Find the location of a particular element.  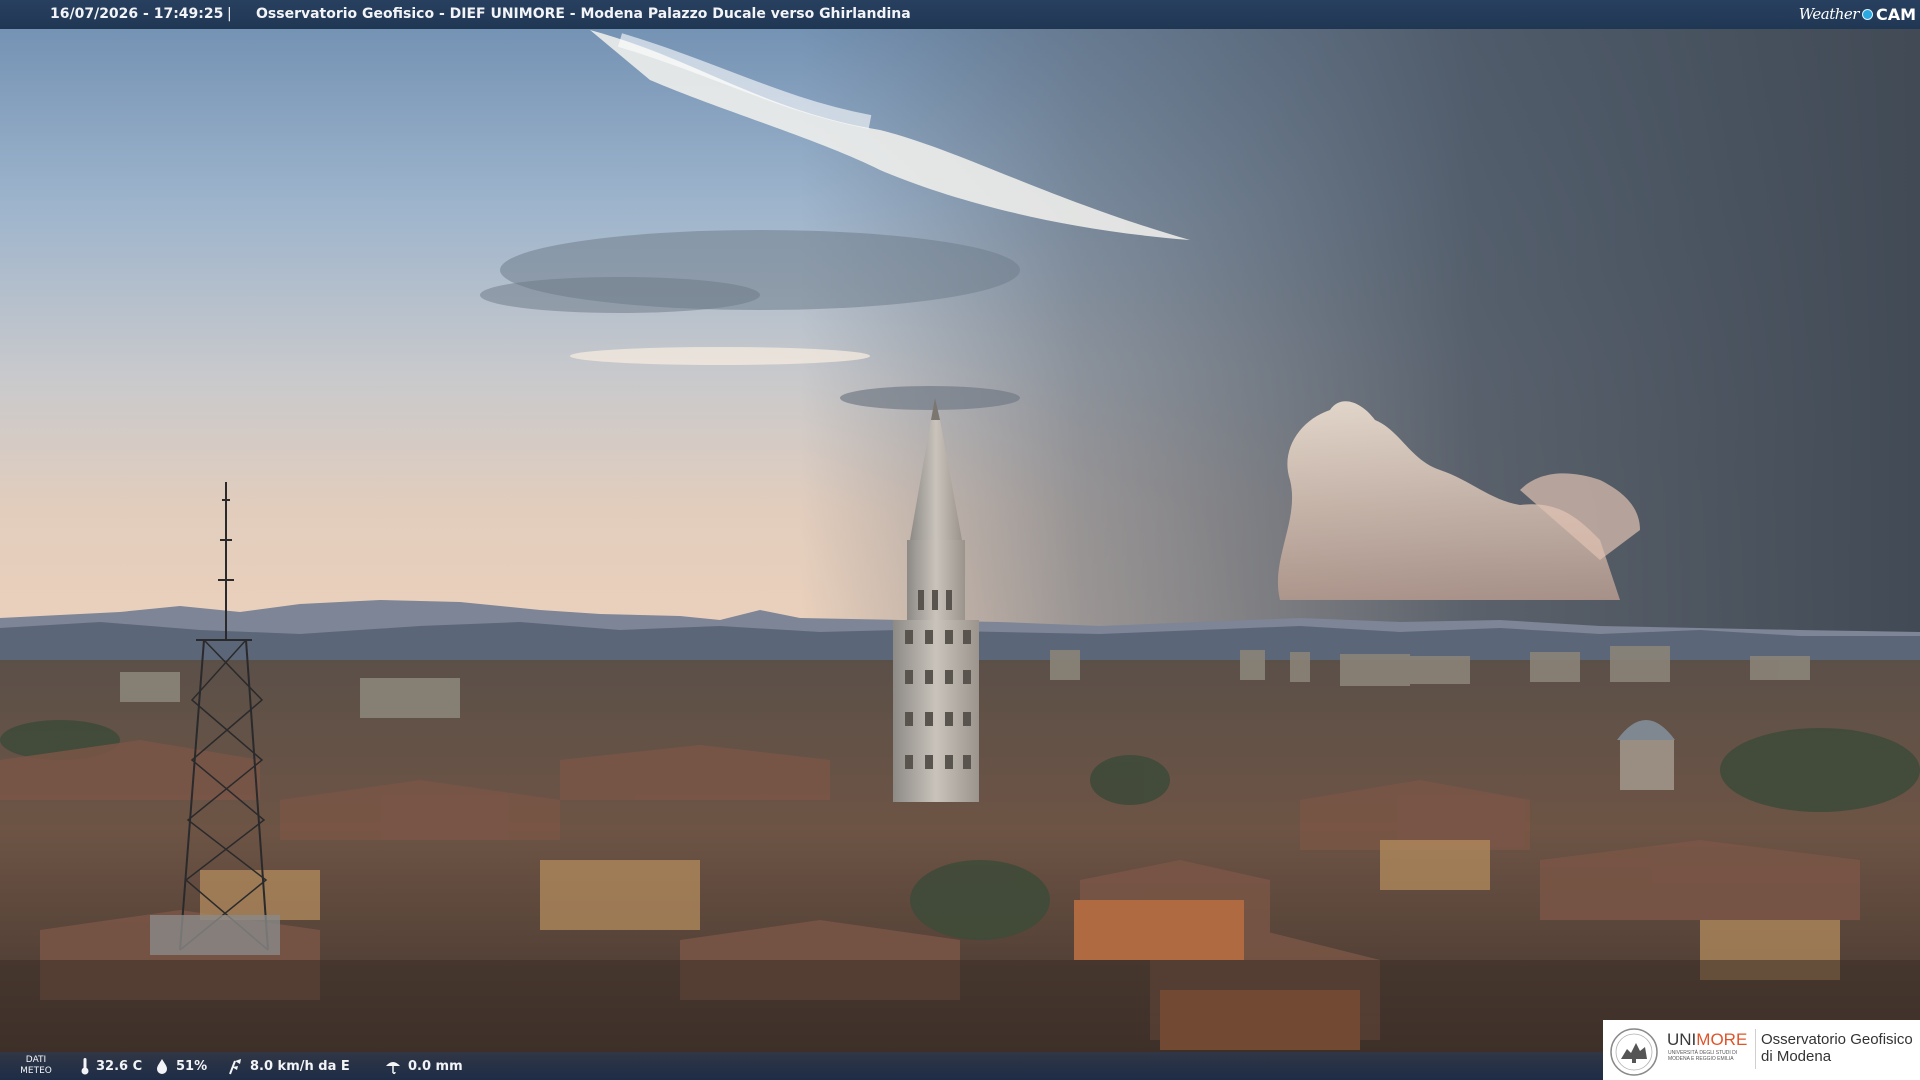

university-seal-icon is located at coordinates (1634, 1052).